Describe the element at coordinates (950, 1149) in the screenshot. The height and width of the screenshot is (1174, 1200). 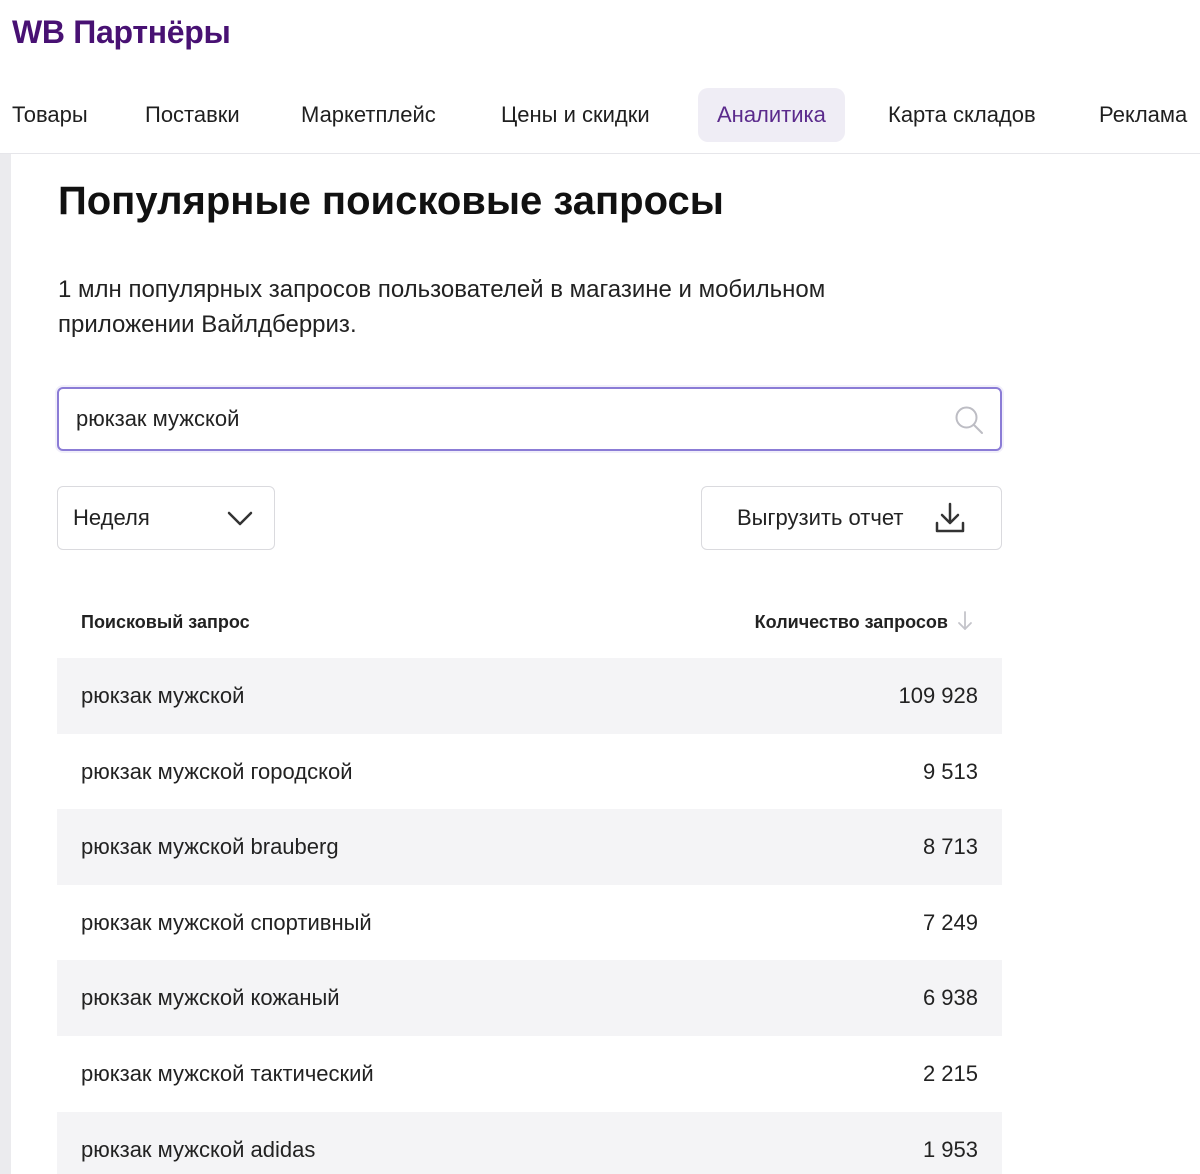
I see `count-cell: 1 953` at that location.